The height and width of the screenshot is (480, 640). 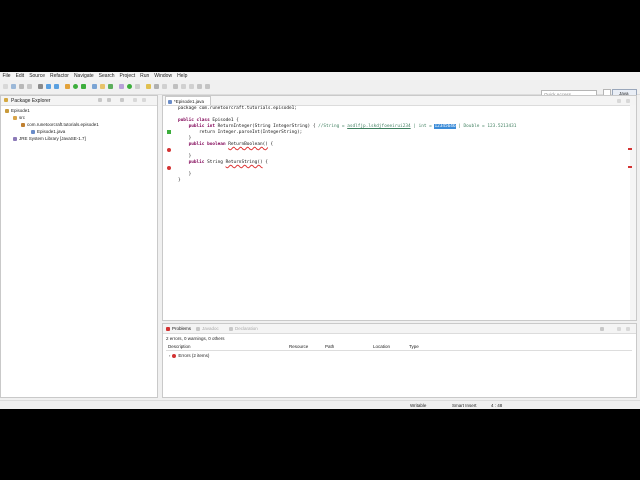 What do you see at coordinates (148, 86) in the screenshot?
I see `toggle-mark-icon` at bounding box center [148, 86].